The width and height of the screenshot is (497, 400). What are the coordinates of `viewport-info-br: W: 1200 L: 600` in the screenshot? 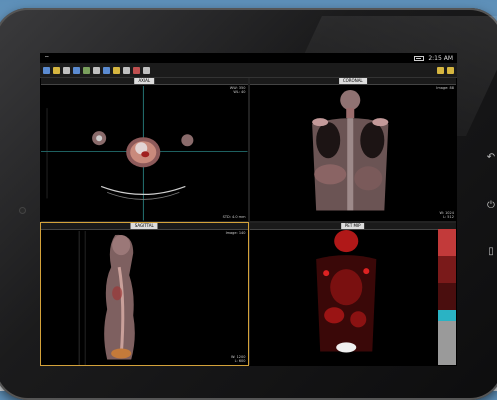 It's located at (238, 359).